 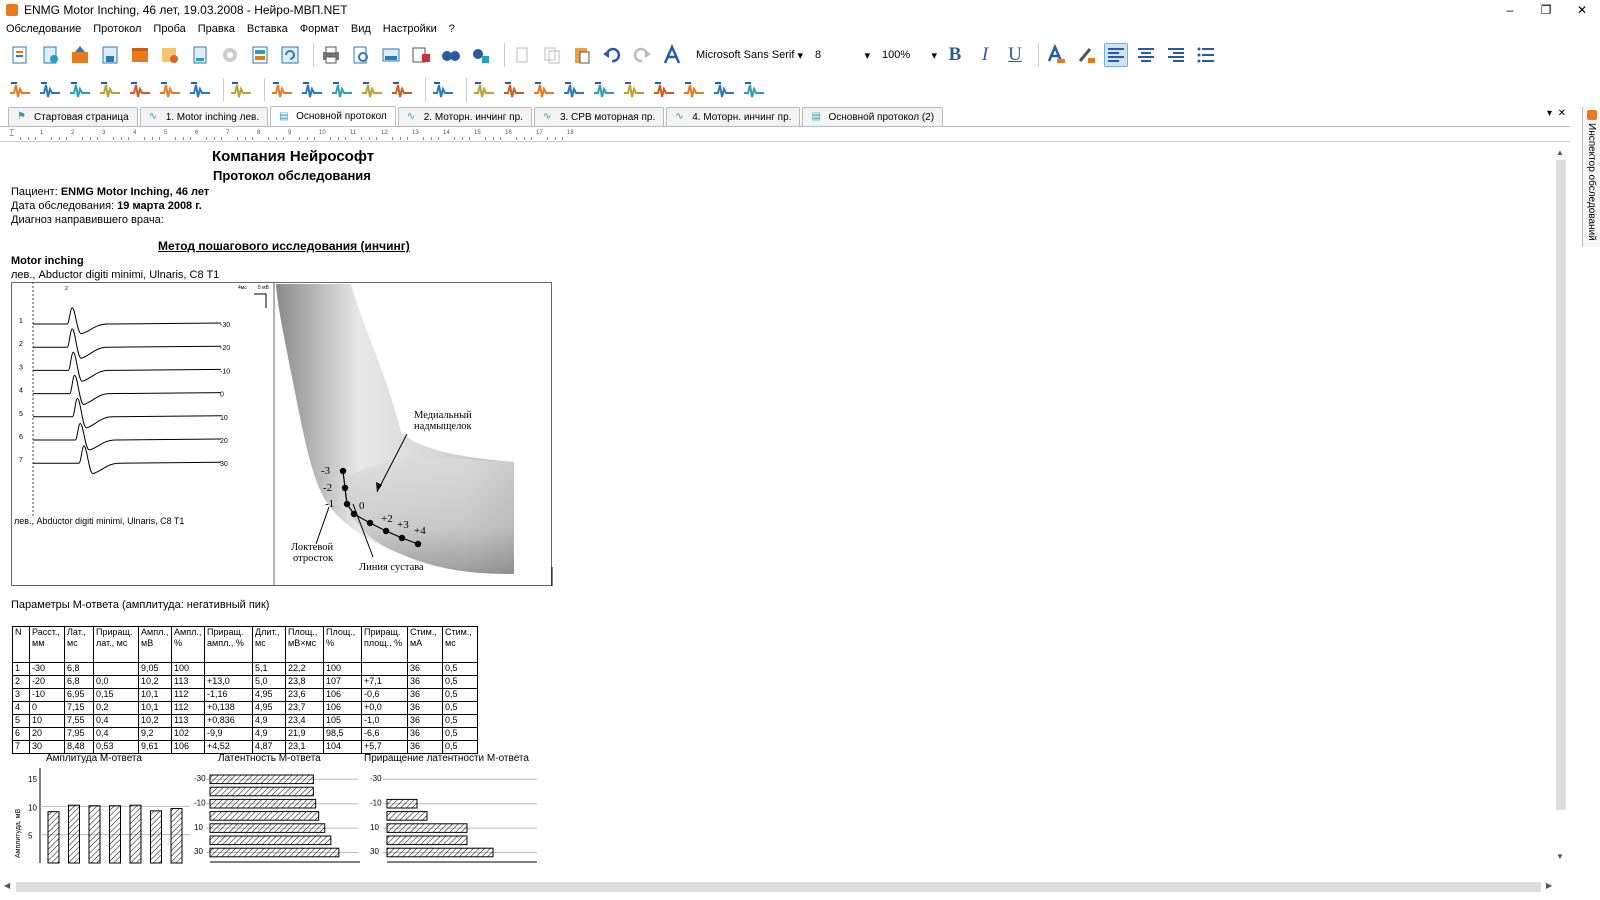 What do you see at coordinates (372, 90) in the screenshot?
I see `m-inching-icon` at bounding box center [372, 90].